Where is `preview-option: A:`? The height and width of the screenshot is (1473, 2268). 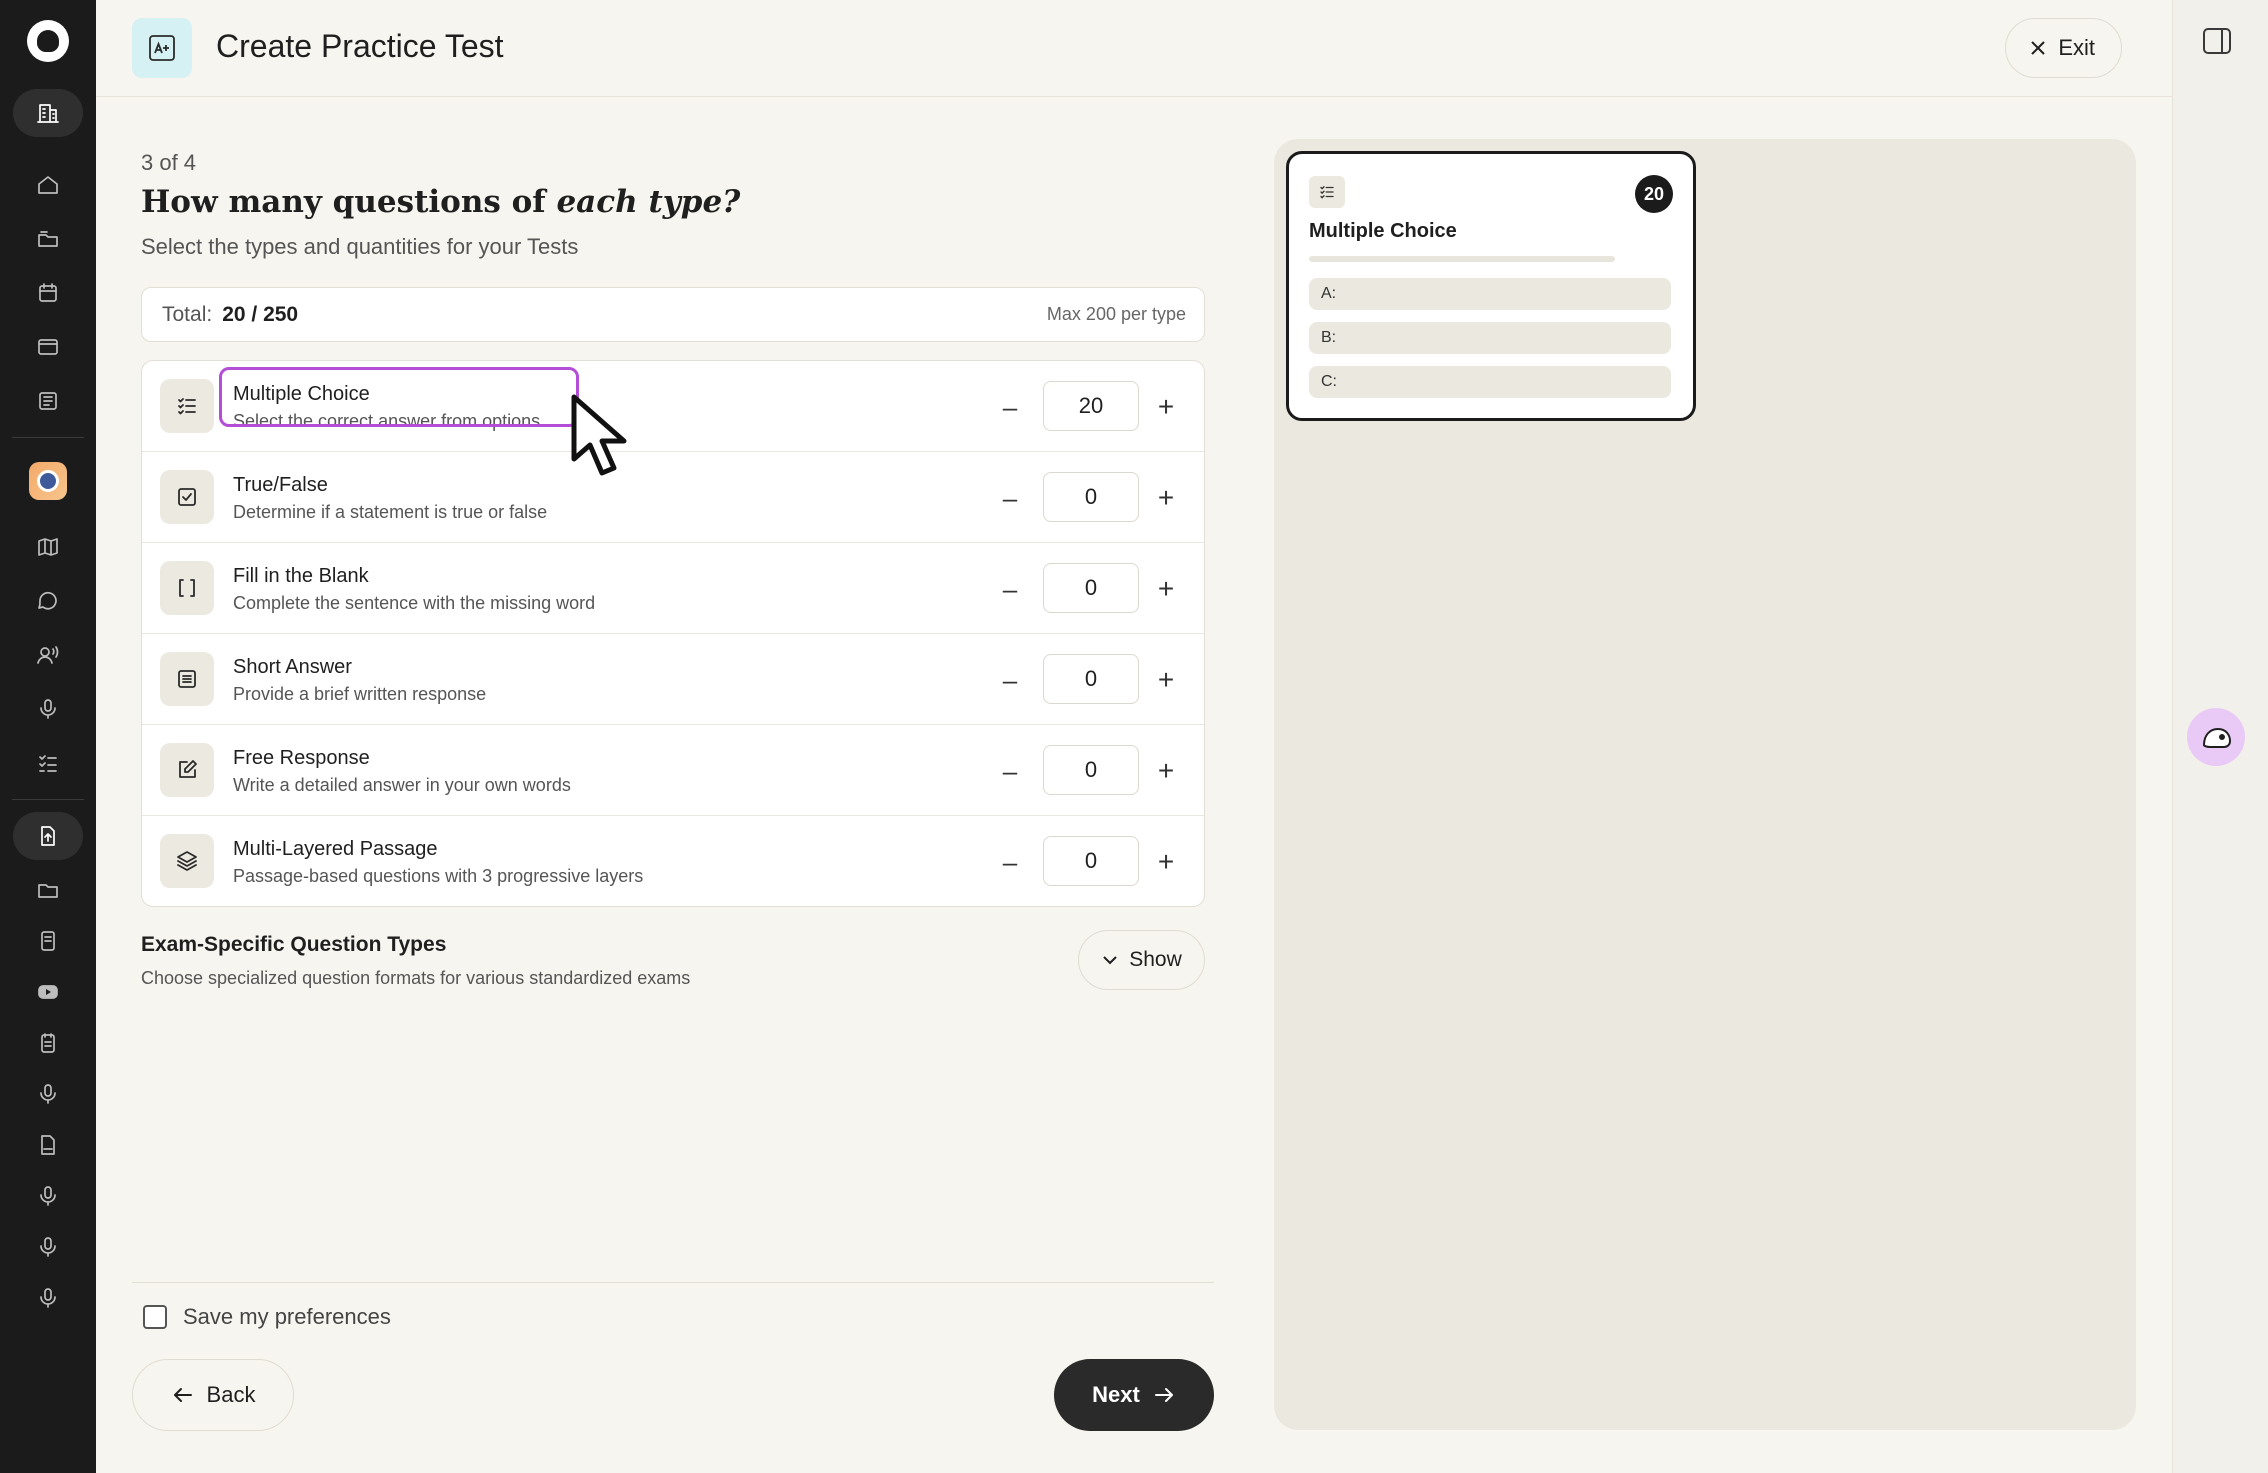
preview-option: A: is located at coordinates (1490, 294).